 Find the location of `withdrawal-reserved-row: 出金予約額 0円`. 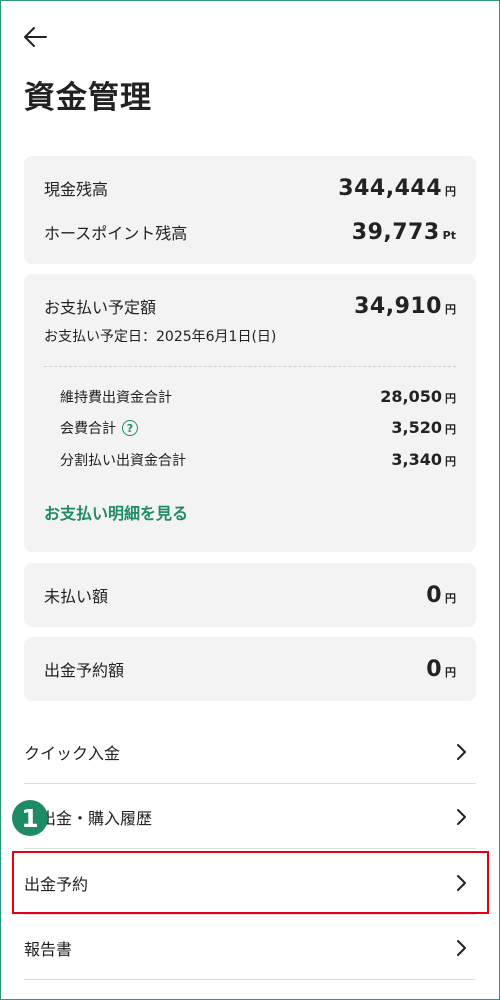

withdrawal-reserved-row: 出金予約額 0円 is located at coordinates (250, 669).